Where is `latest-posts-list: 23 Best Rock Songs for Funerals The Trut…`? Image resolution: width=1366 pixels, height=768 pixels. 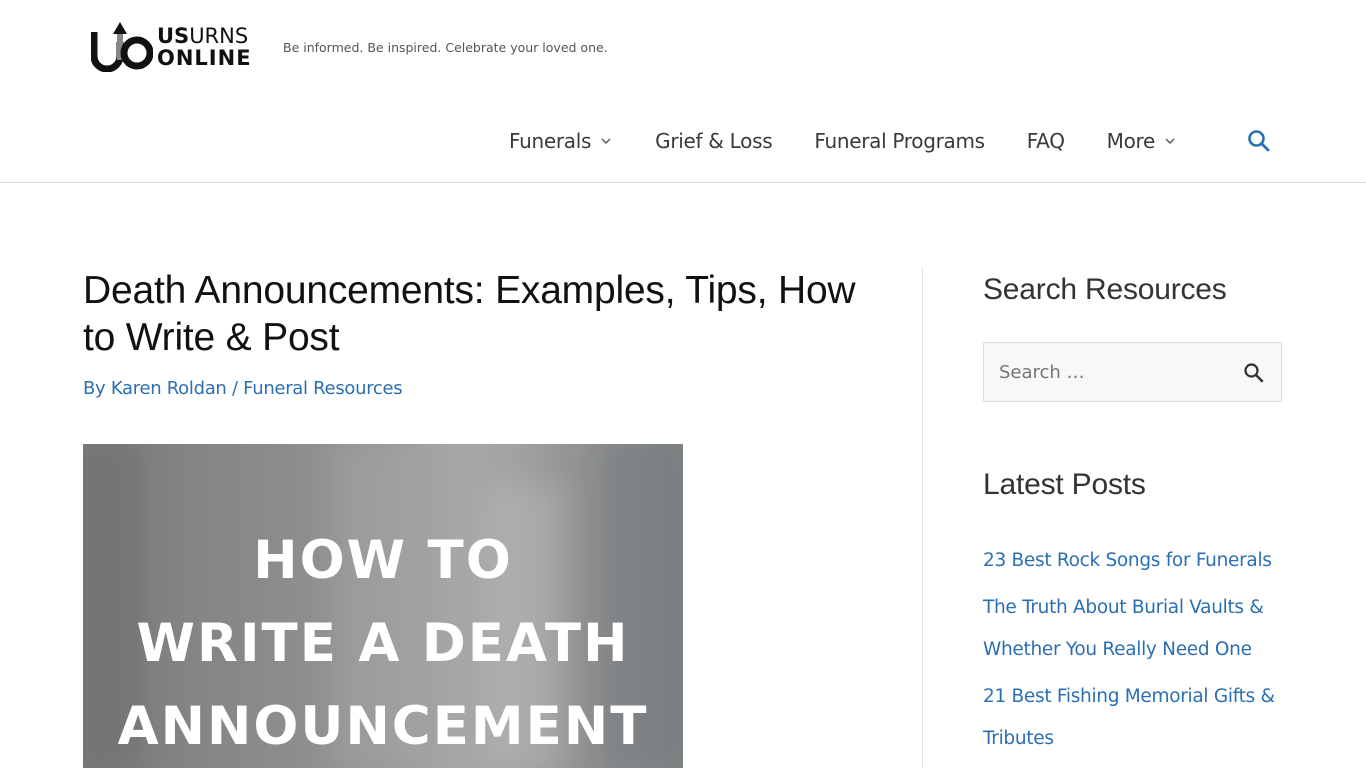 latest-posts-list: 23 Best Rock Songs for Funerals The Trut… is located at coordinates (1133, 650).